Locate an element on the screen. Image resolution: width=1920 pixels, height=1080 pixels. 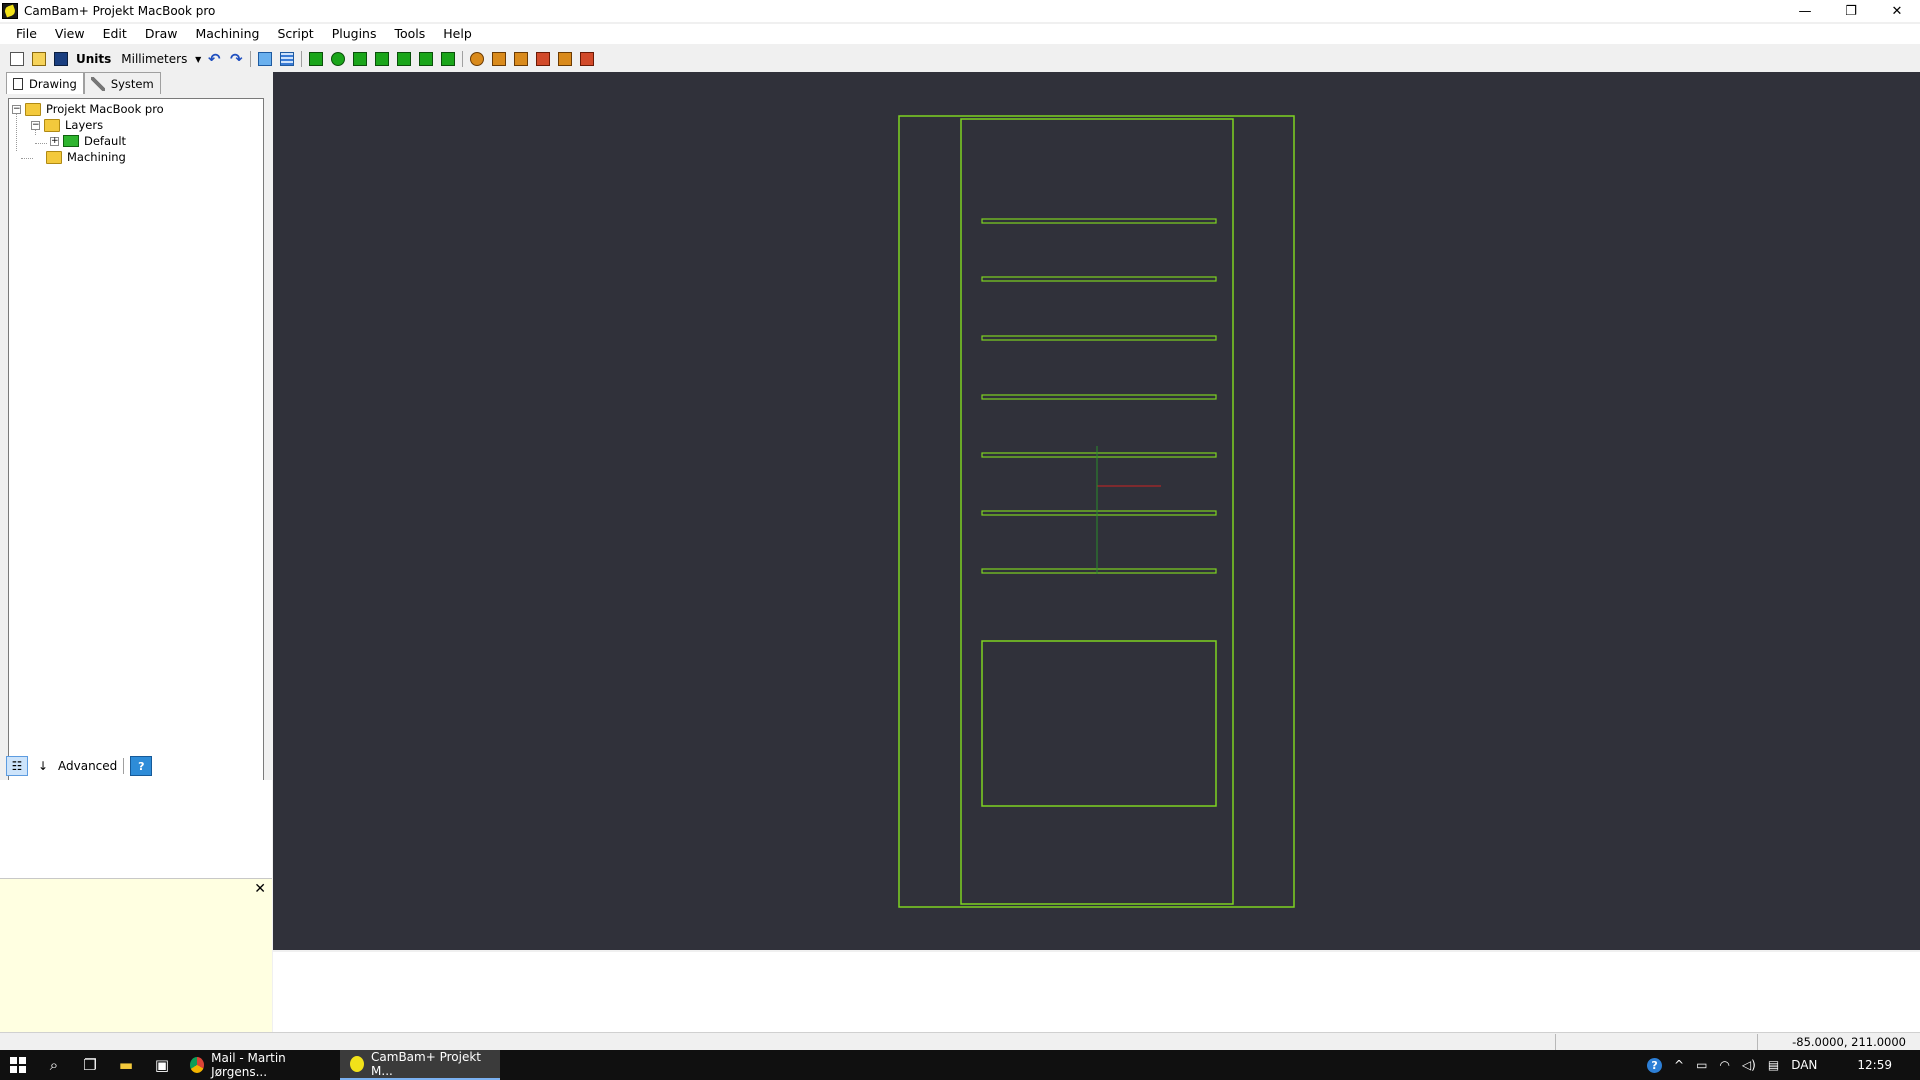
close-icon: ✕ is located at coordinates (260, 889).